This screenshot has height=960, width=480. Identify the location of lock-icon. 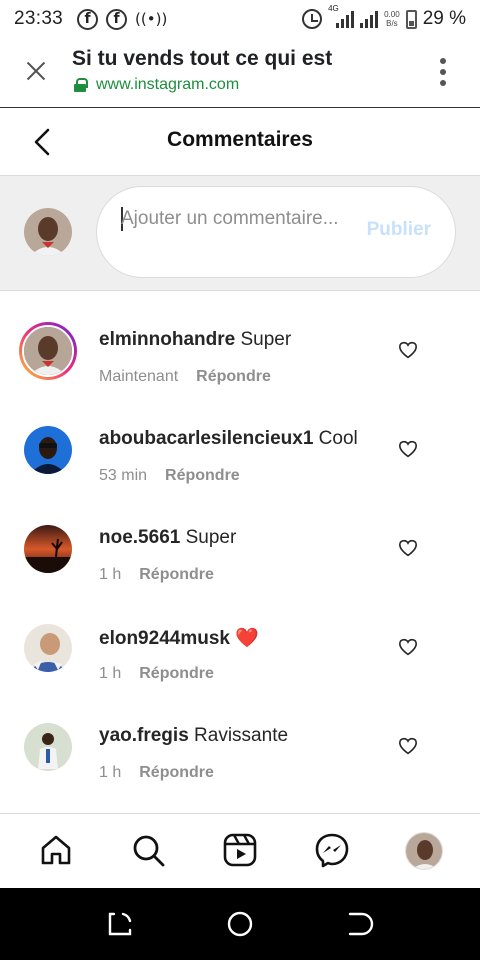
(81, 85).